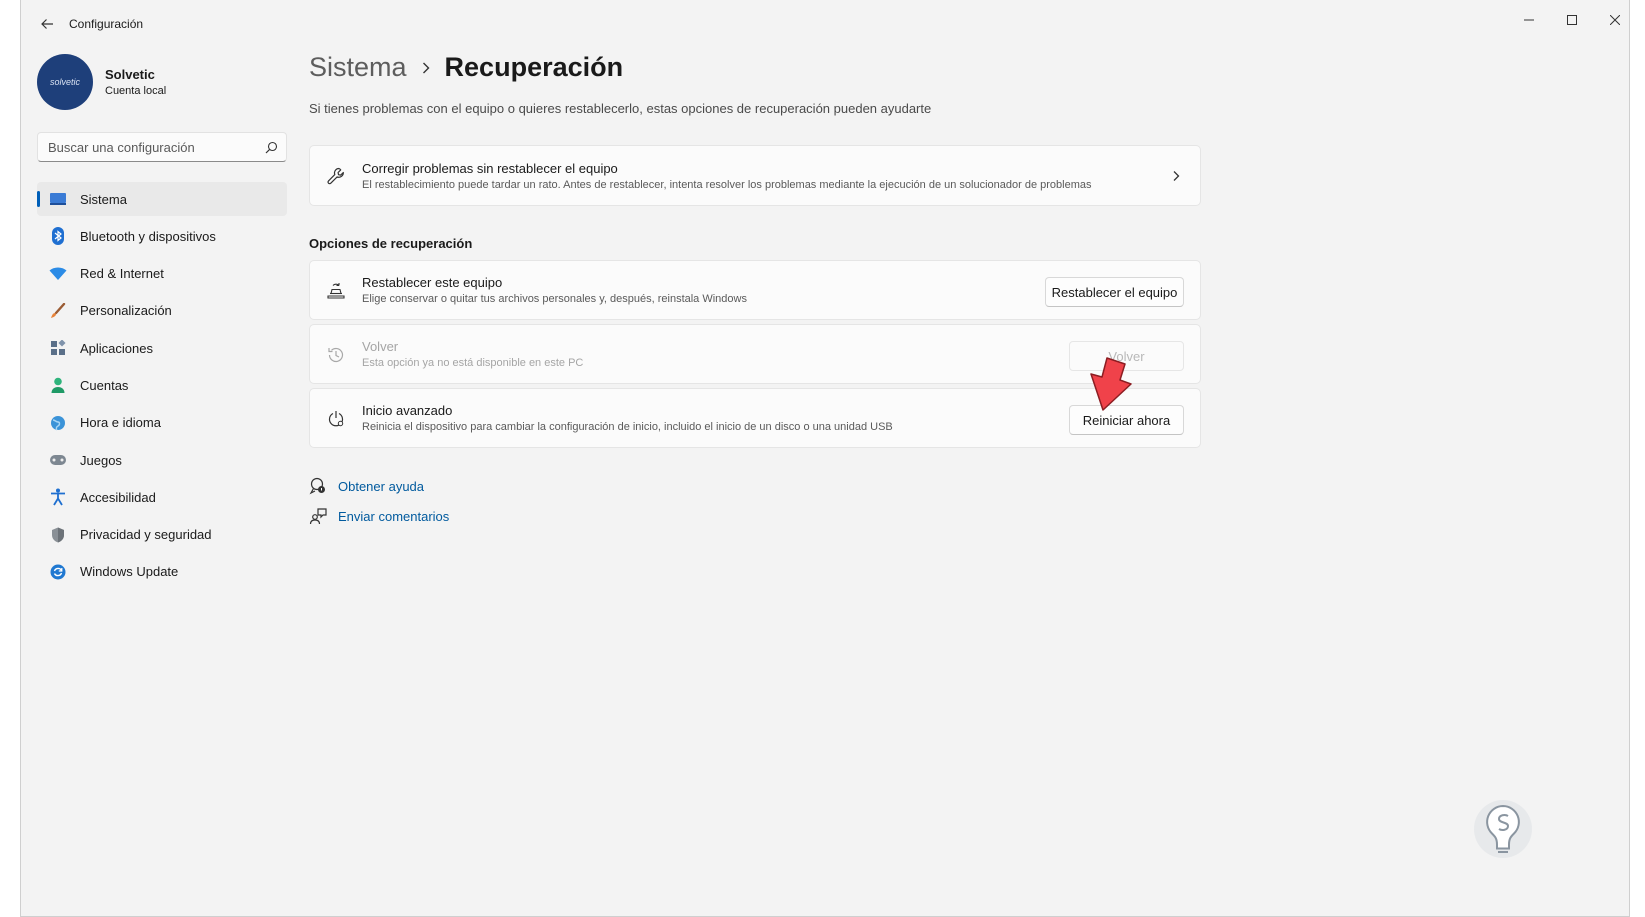 The image size is (1645, 917). What do you see at coordinates (825, 23) in the screenshot?
I see `title-bar: Configuración` at bounding box center [825, 23].